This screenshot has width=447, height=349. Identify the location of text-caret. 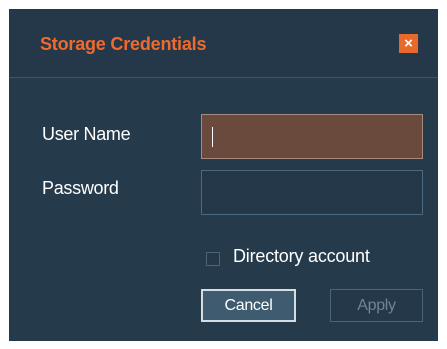
(212, 137).